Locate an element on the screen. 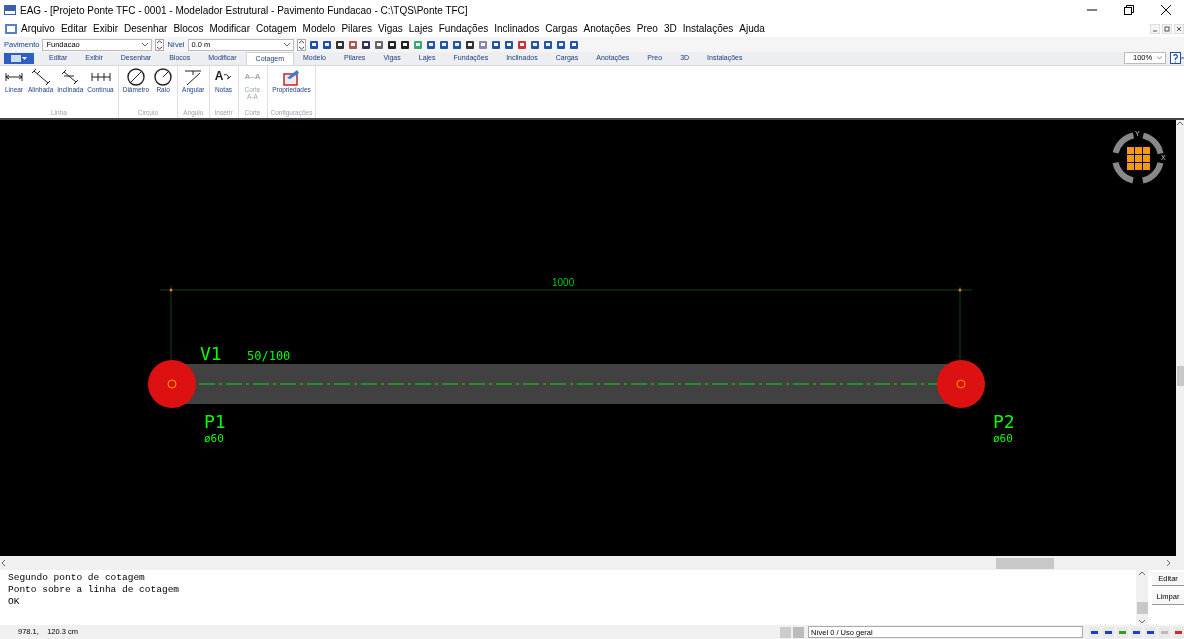  menu-item: Arquivo is located at coordinates (38, 28).